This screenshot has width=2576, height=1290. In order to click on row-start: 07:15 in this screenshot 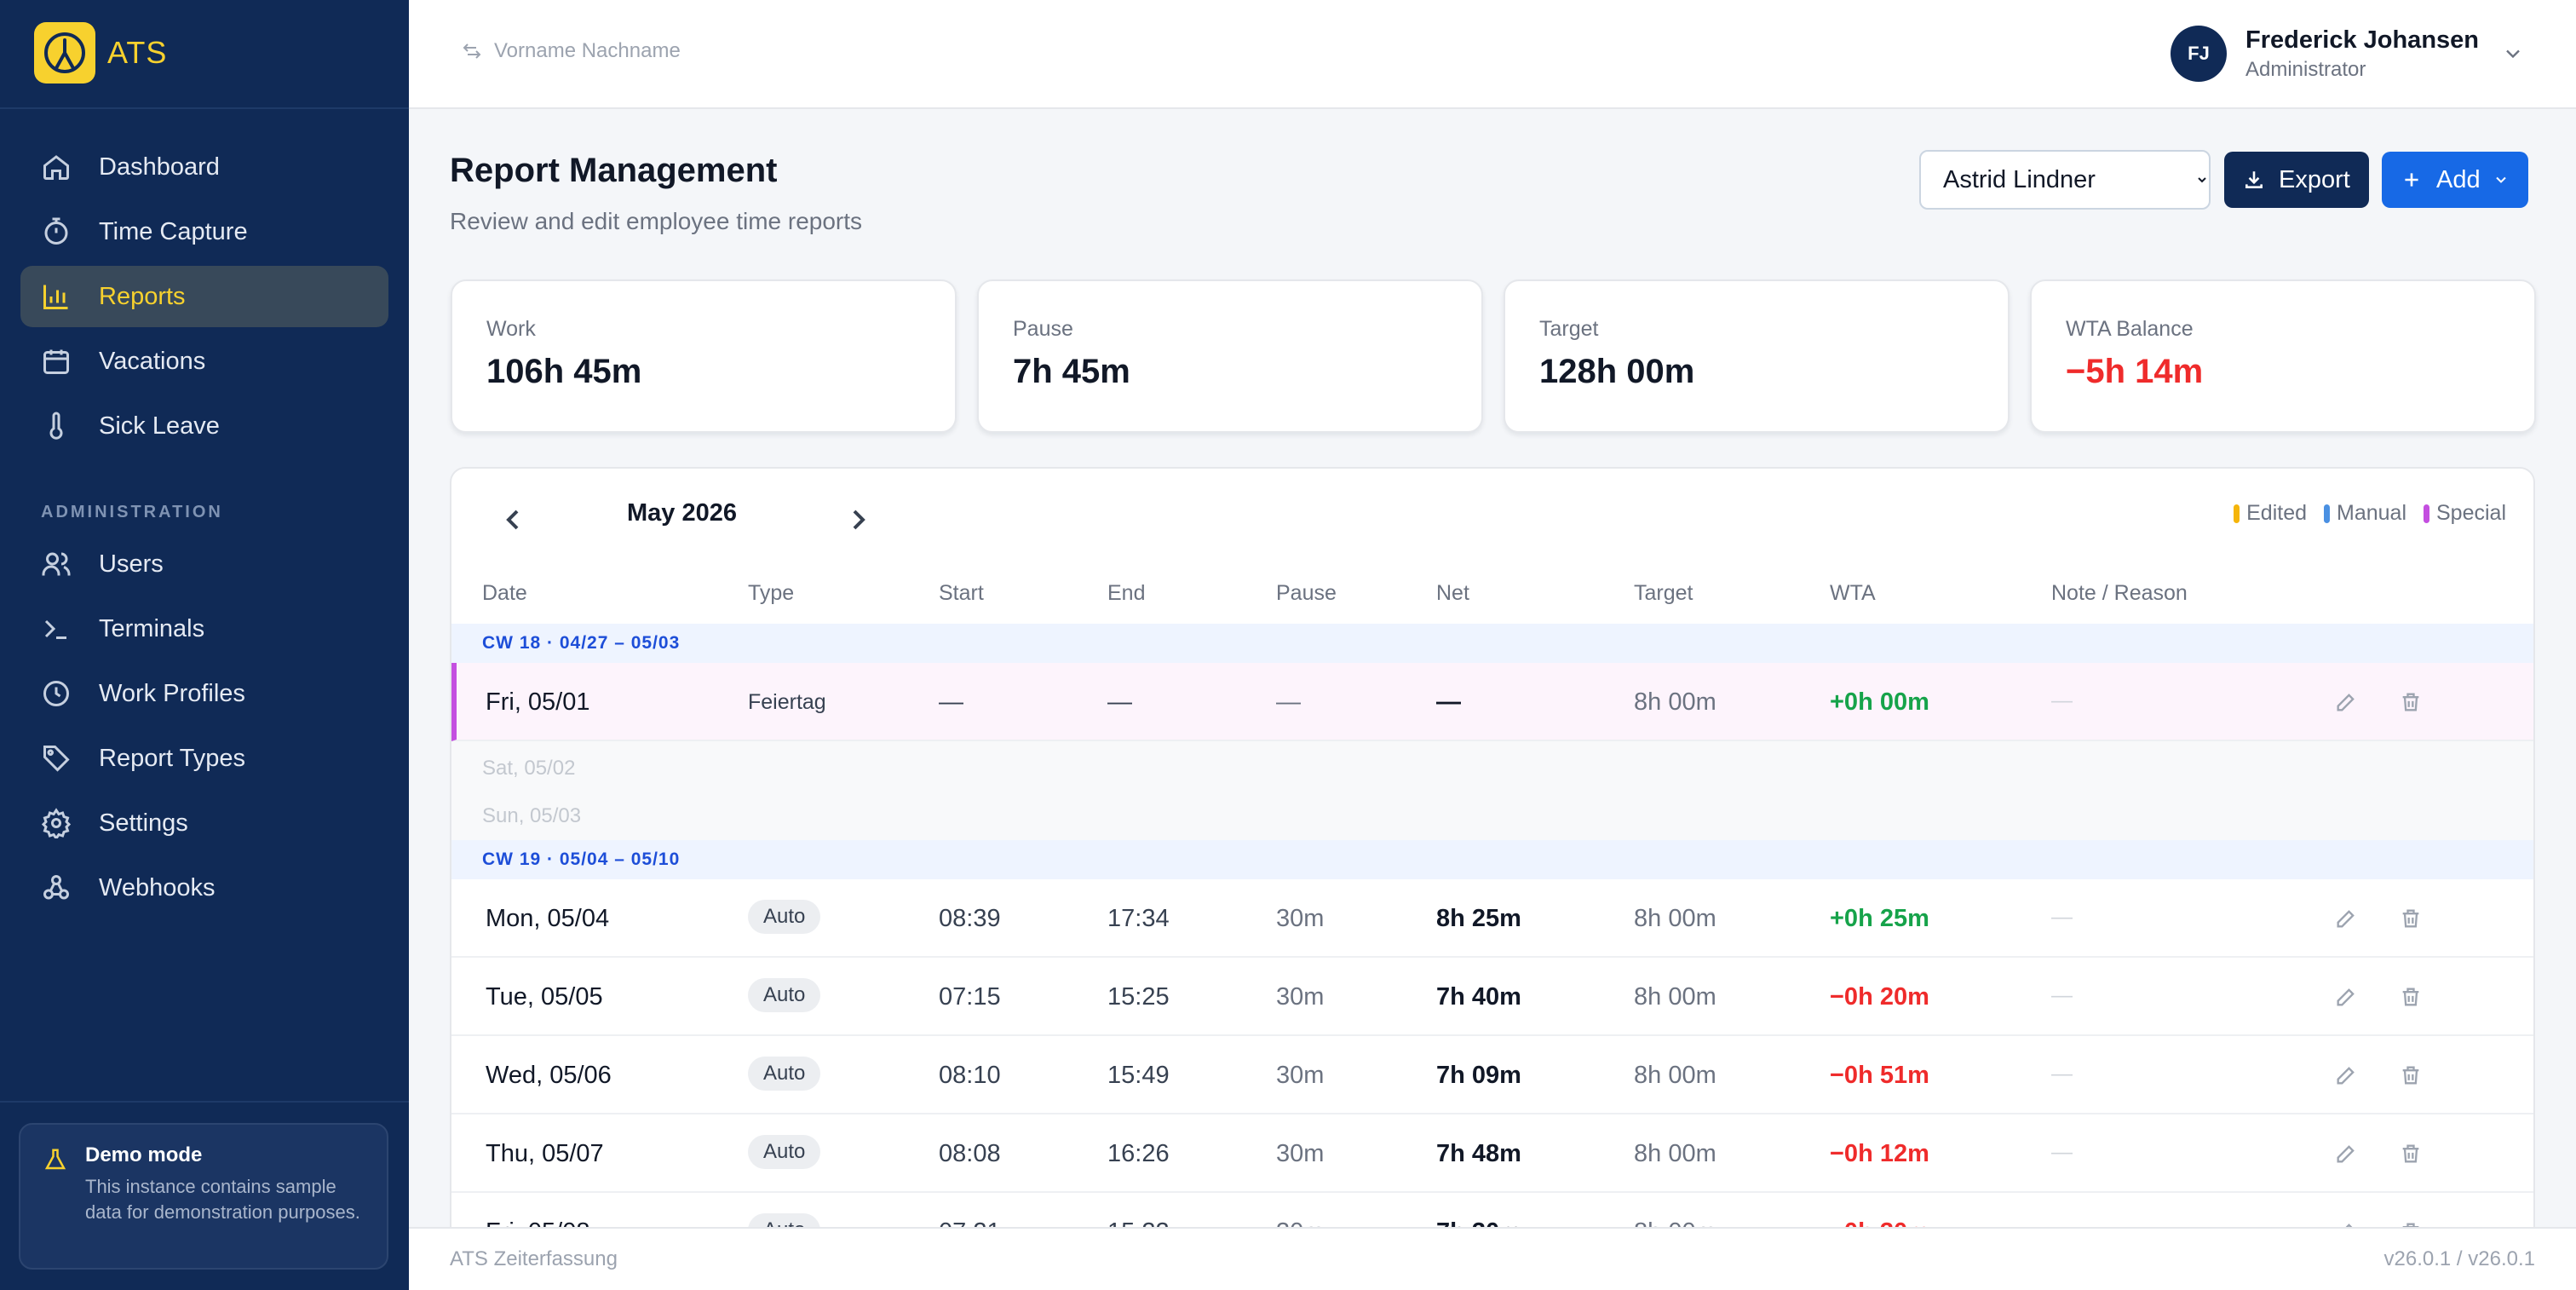, I will do `click(970, 997)`.